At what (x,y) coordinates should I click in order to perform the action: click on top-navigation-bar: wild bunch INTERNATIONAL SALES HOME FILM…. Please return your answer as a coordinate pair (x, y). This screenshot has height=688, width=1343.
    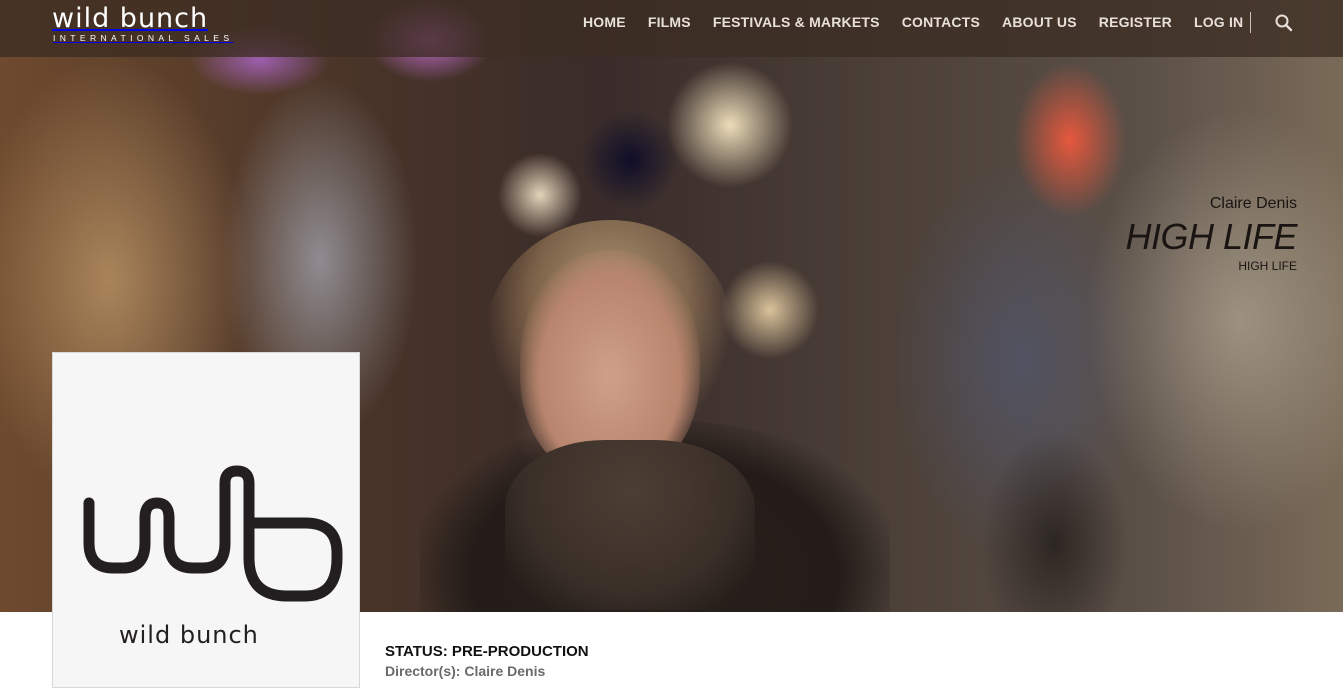
    Looking at the image, I should click on (671, 28).